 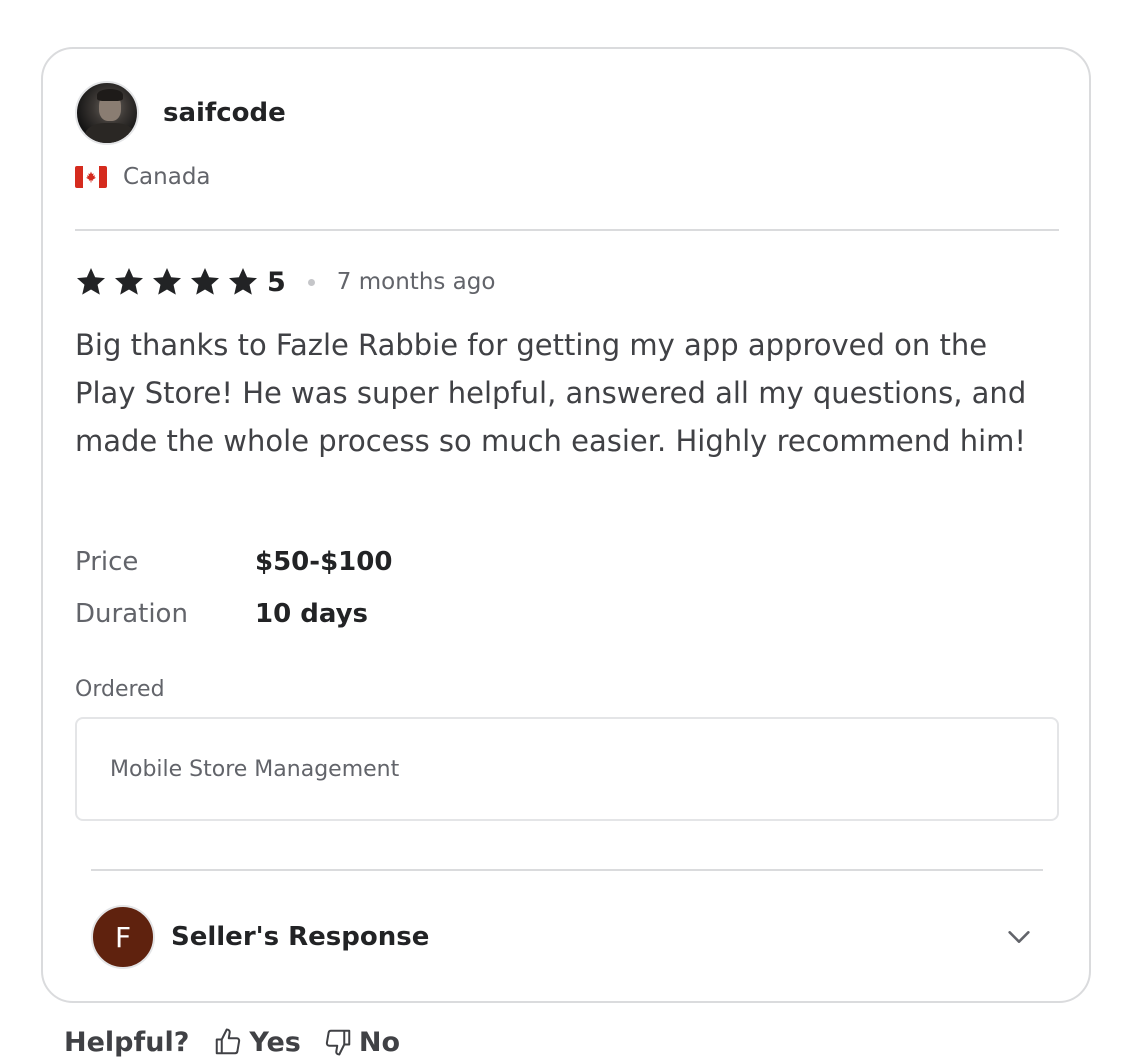 I want to click on price-label: Price, so click(x=107, y=562).